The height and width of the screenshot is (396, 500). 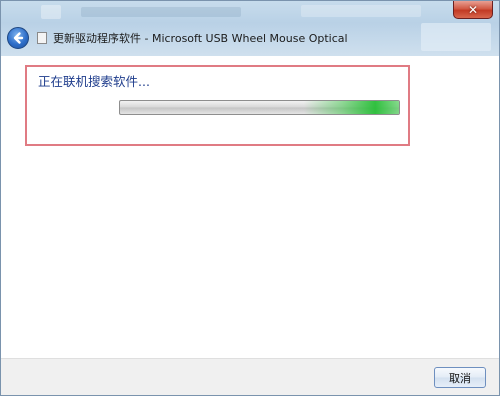 I want to click on progress-bar, so click(x=259, y=107).